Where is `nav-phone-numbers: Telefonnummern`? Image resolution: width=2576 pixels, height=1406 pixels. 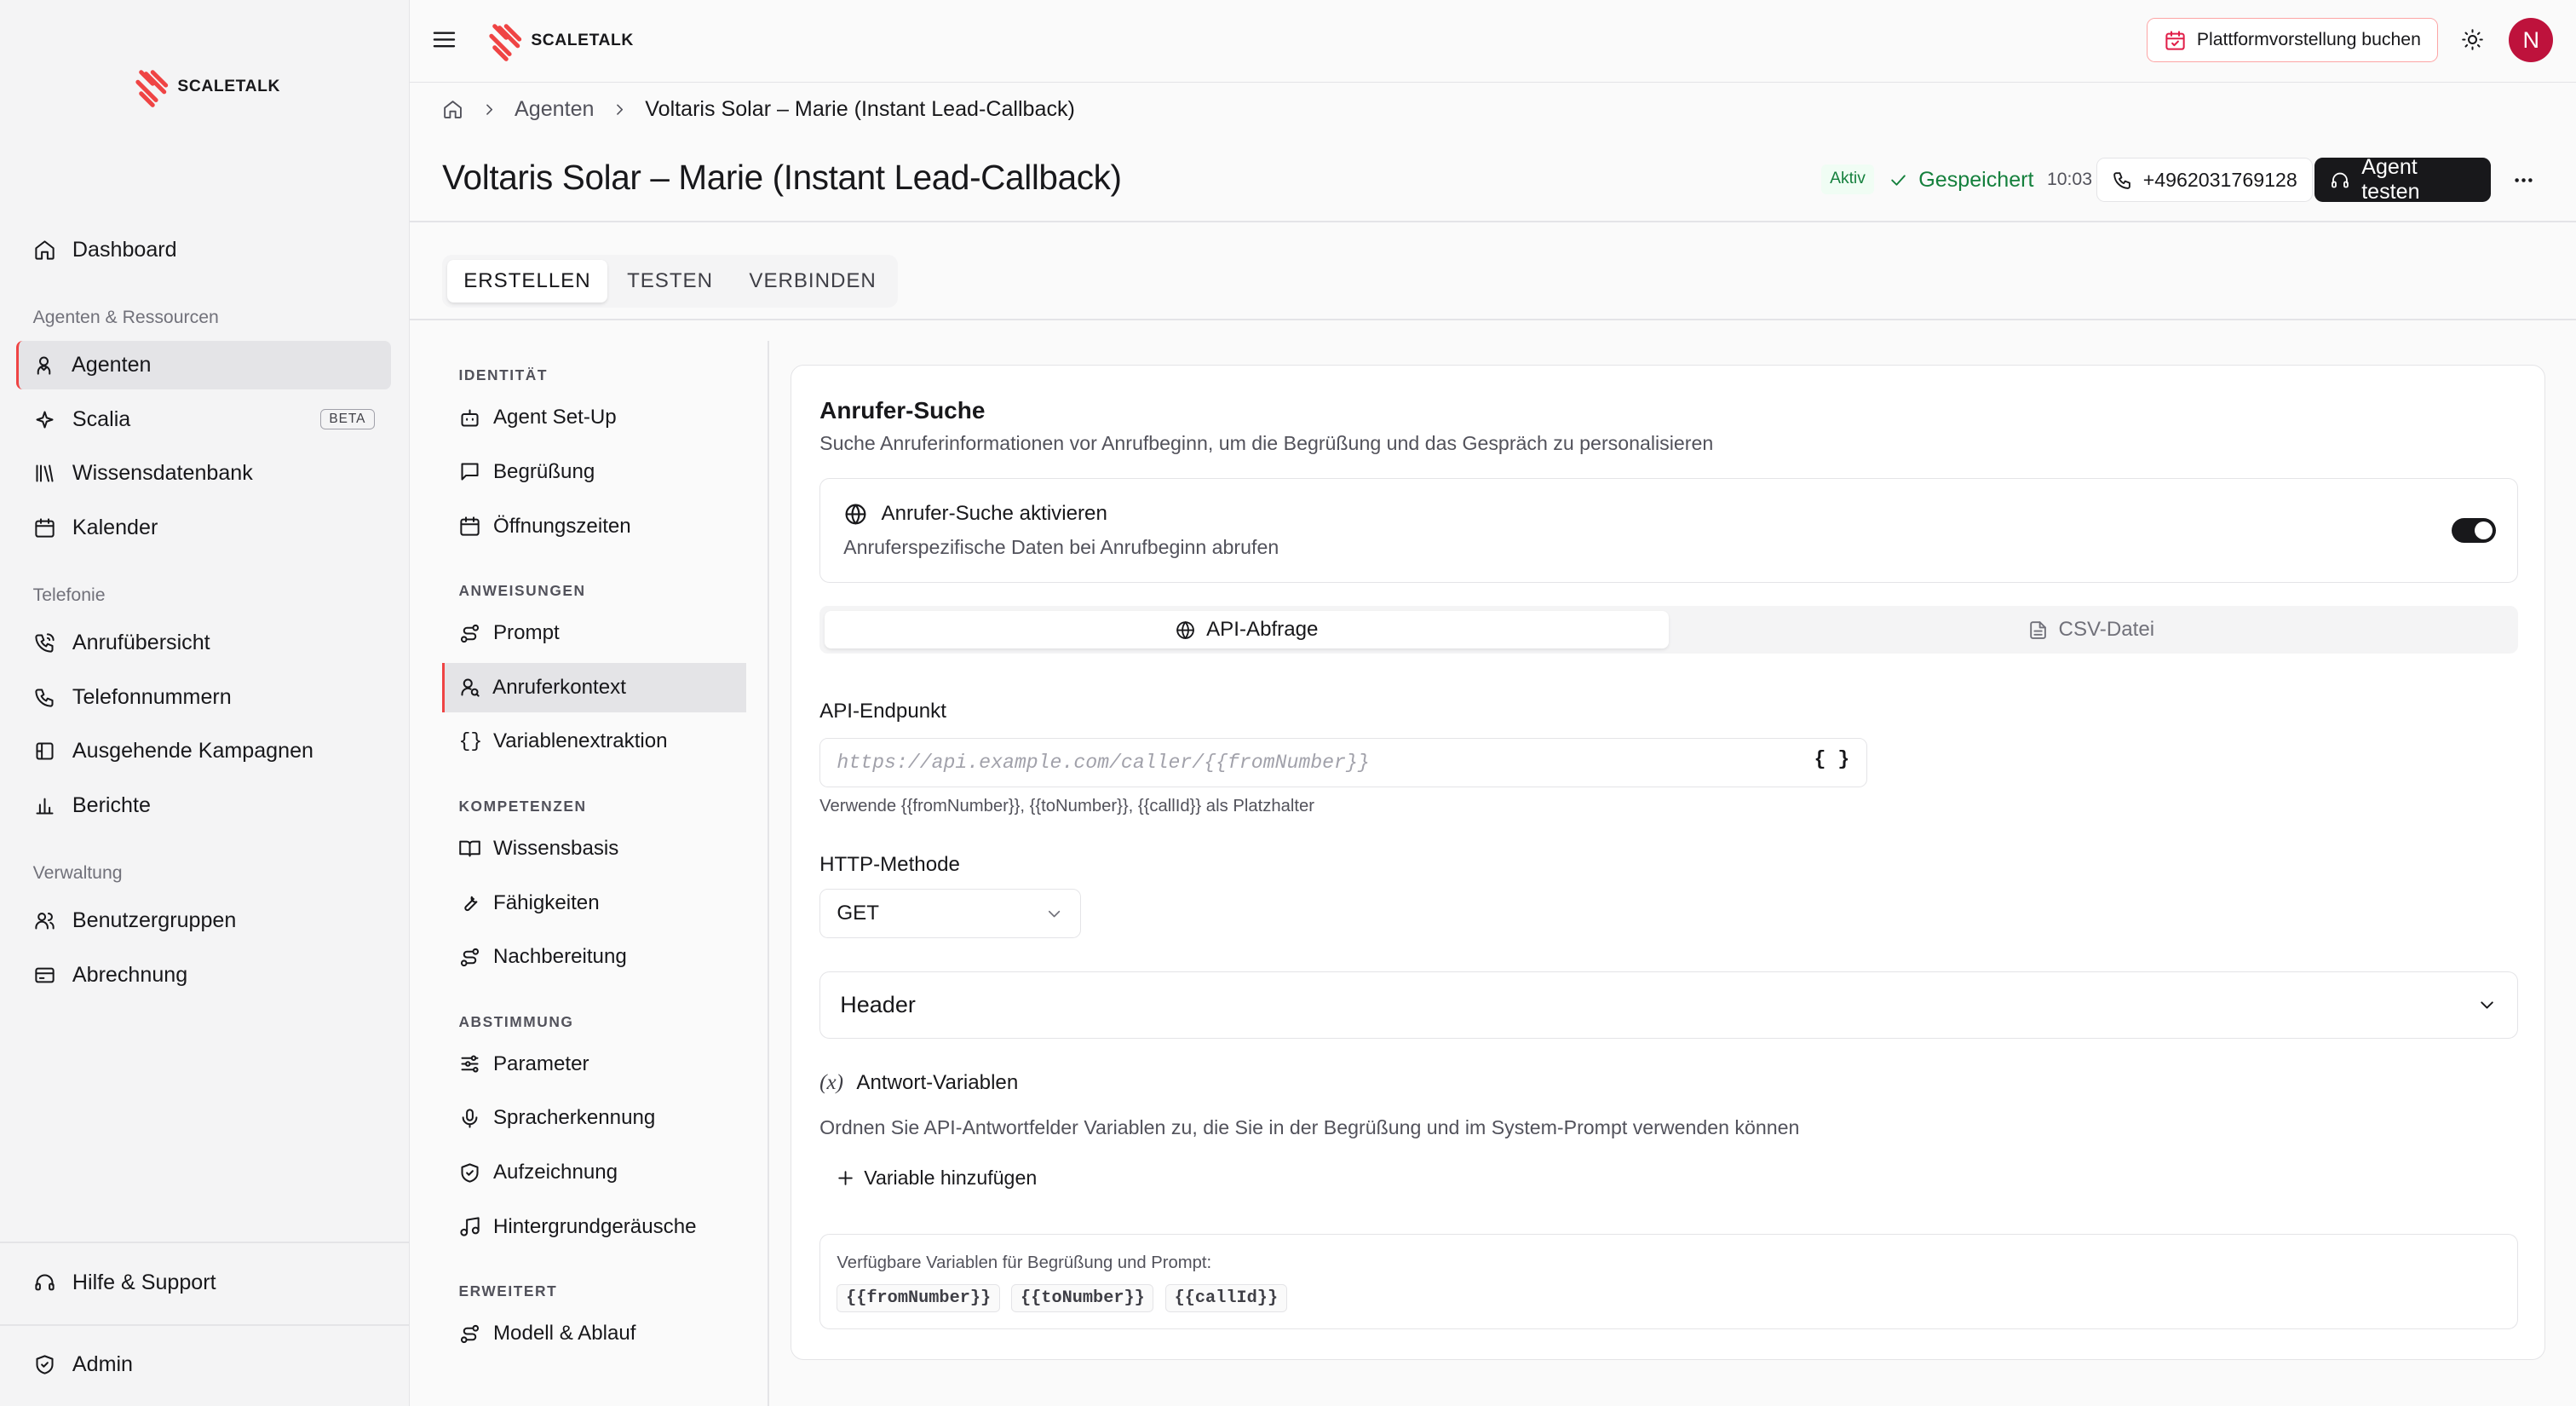 nav-phone-numbers: Telefonnummern is located at coordinates (204, 697).